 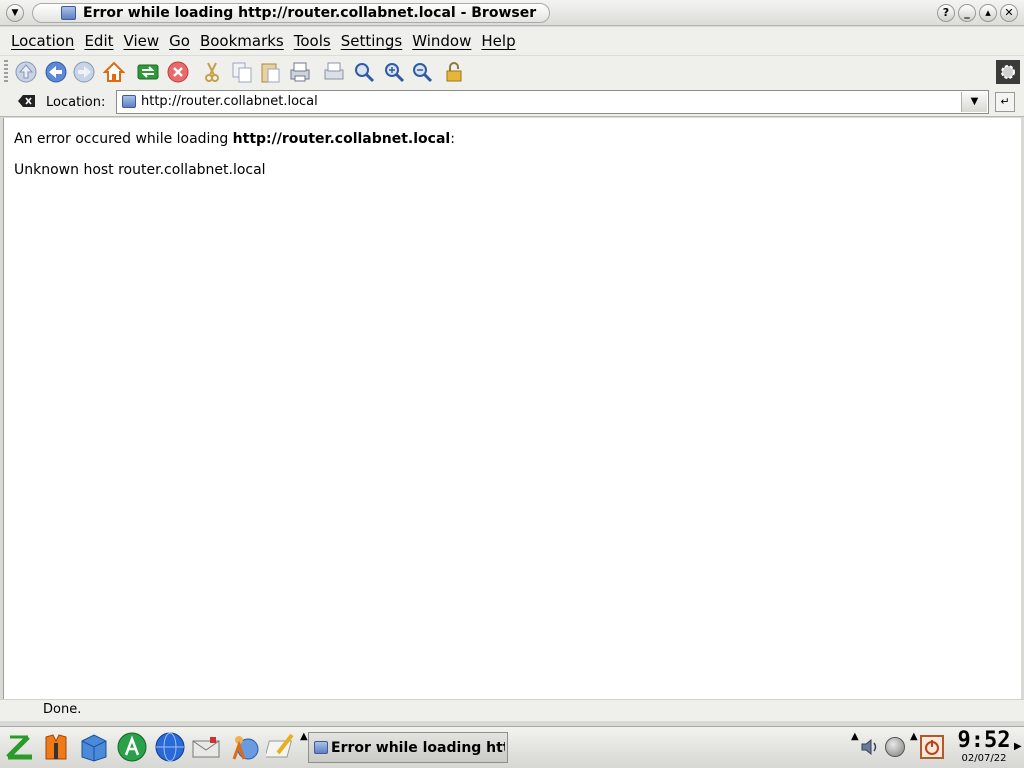 What do you see at coordinates (932, 747) in the screenshot?
I see `power-icon` at bounding box center [932, 747].